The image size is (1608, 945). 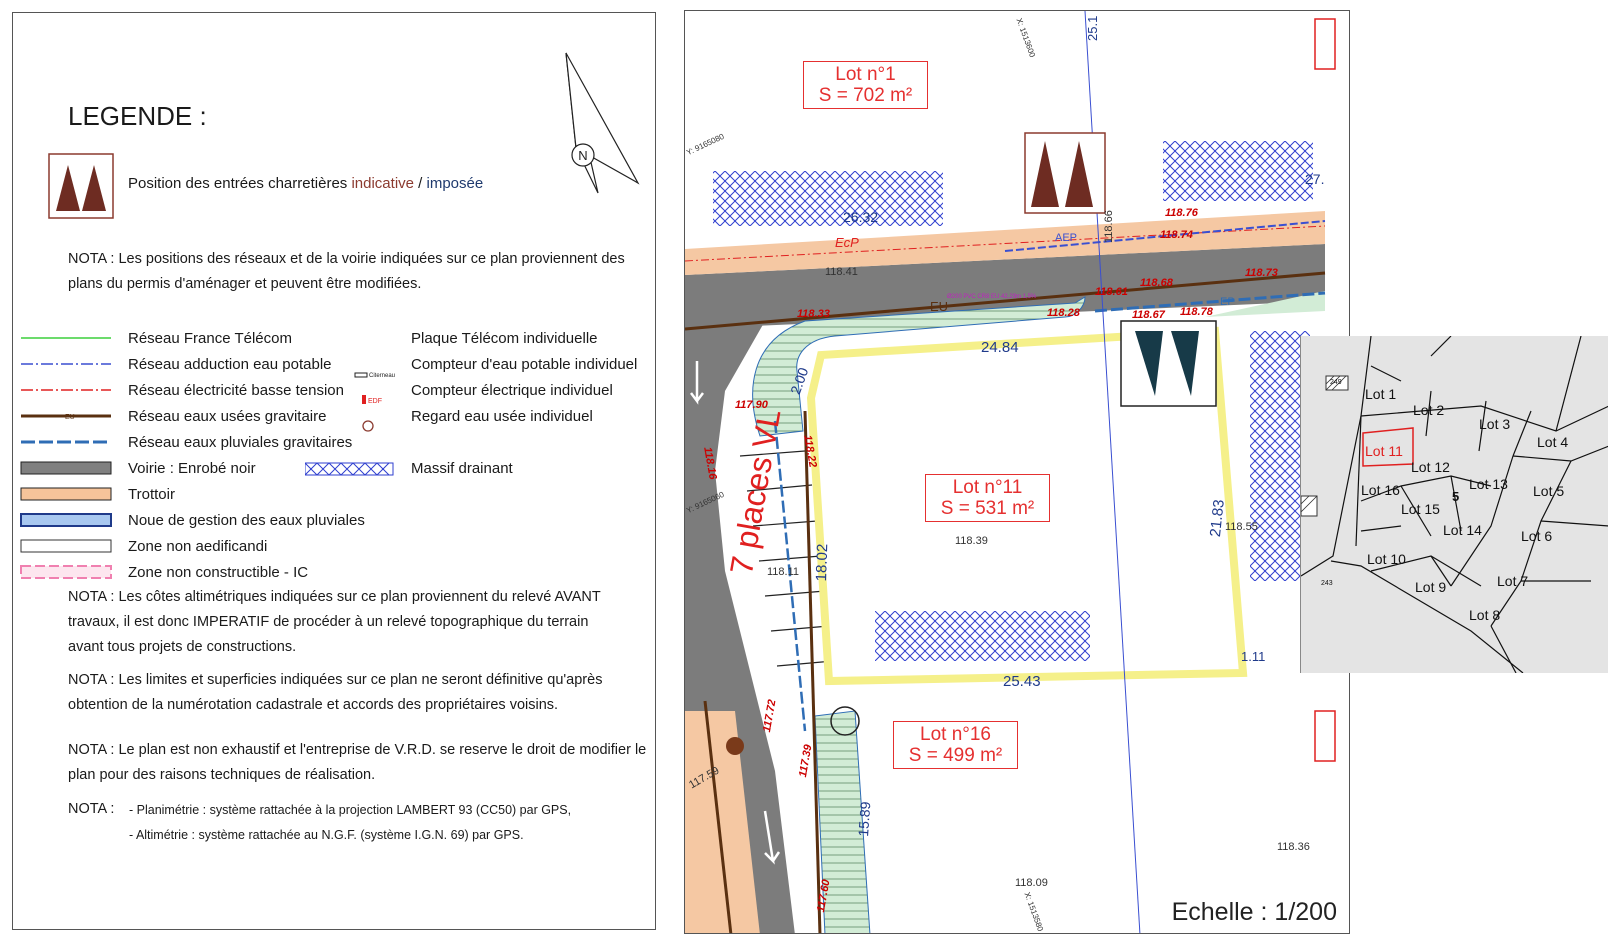 I want to click on road-swatch-icon, so click(x=66, y=468).